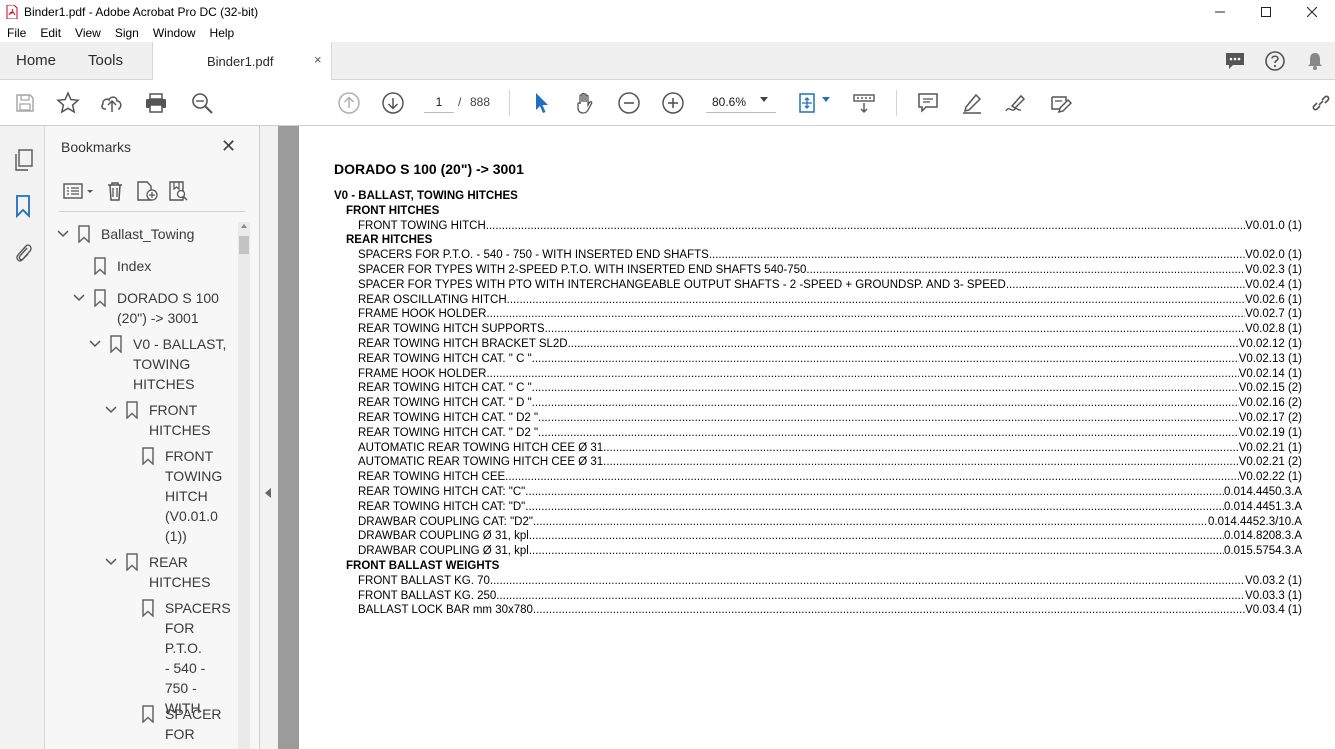  Describe the element at coordinates (1220, 12) in the screenshot. I see `minimize-icon` at that location.